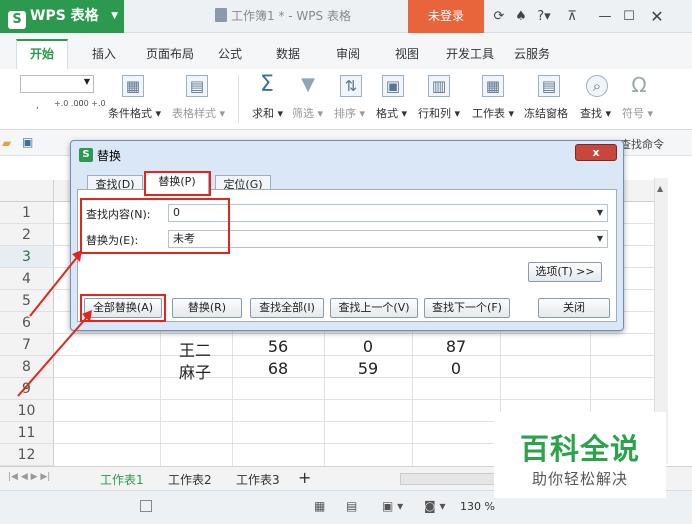 This screenshot has height=524, width=692. What do you see at coordinates (6, 143) in the screenshot?
I see `open-folder-icon: ▰` at bounding box center [6, 143].